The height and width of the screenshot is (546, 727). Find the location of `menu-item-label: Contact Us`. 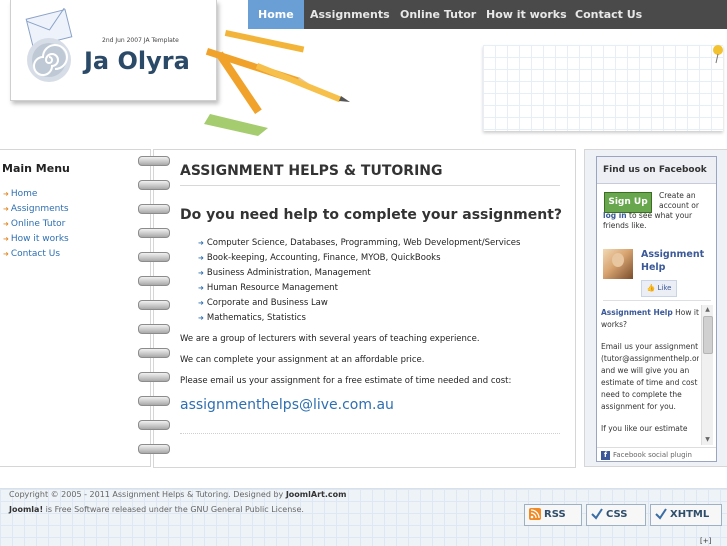

menu-item-label: Contact Us is located at coordinates (35, 254).